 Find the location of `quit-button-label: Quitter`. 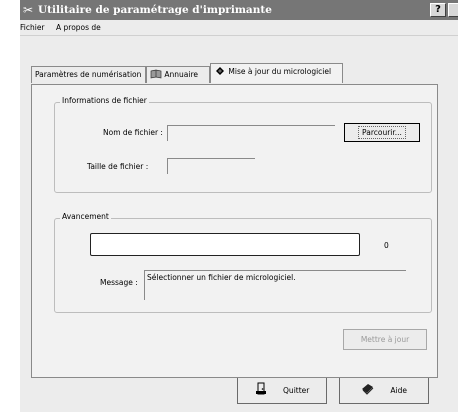

quit-button-label: Quitter is located at coordinates (296, 390).